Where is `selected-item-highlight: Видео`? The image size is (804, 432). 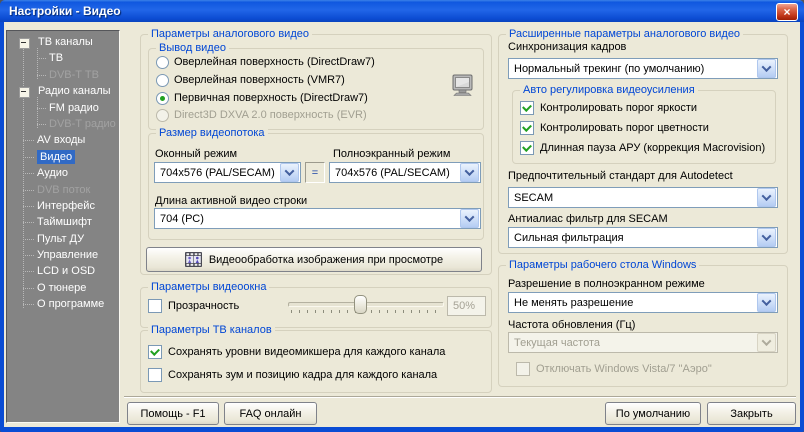
selected-item-highlight: Видео is located at coordinates (56, 156).